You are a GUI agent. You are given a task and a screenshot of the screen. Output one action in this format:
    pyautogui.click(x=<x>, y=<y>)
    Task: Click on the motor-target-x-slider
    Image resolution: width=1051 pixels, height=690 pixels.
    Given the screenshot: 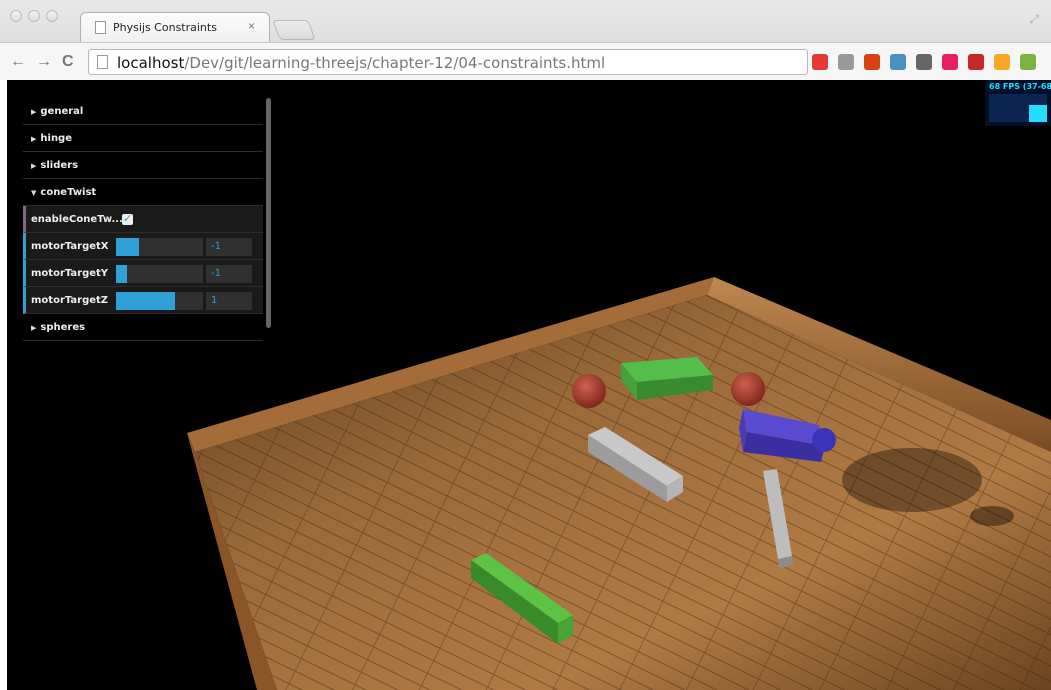 What is the action you would take?
    pyautogui.click(x=159, y=247)
    